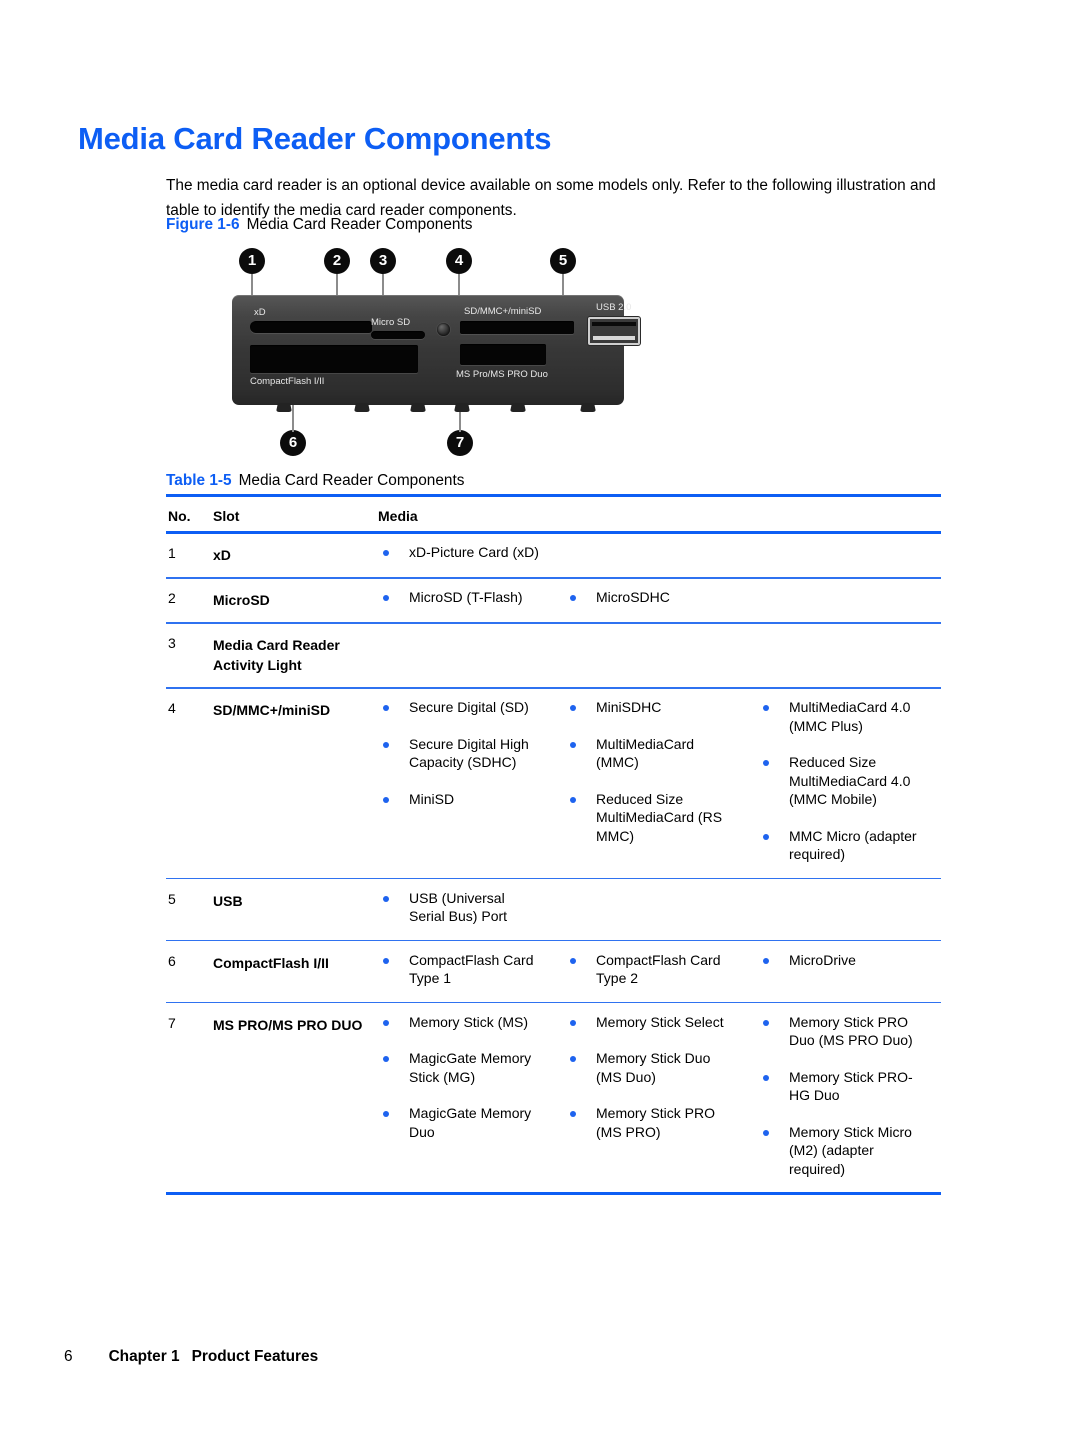  Describe the element at coordinates (272, 710) in the screenshot. I see `table-cell-slot: SD/MMC+/miniSD` at that location.